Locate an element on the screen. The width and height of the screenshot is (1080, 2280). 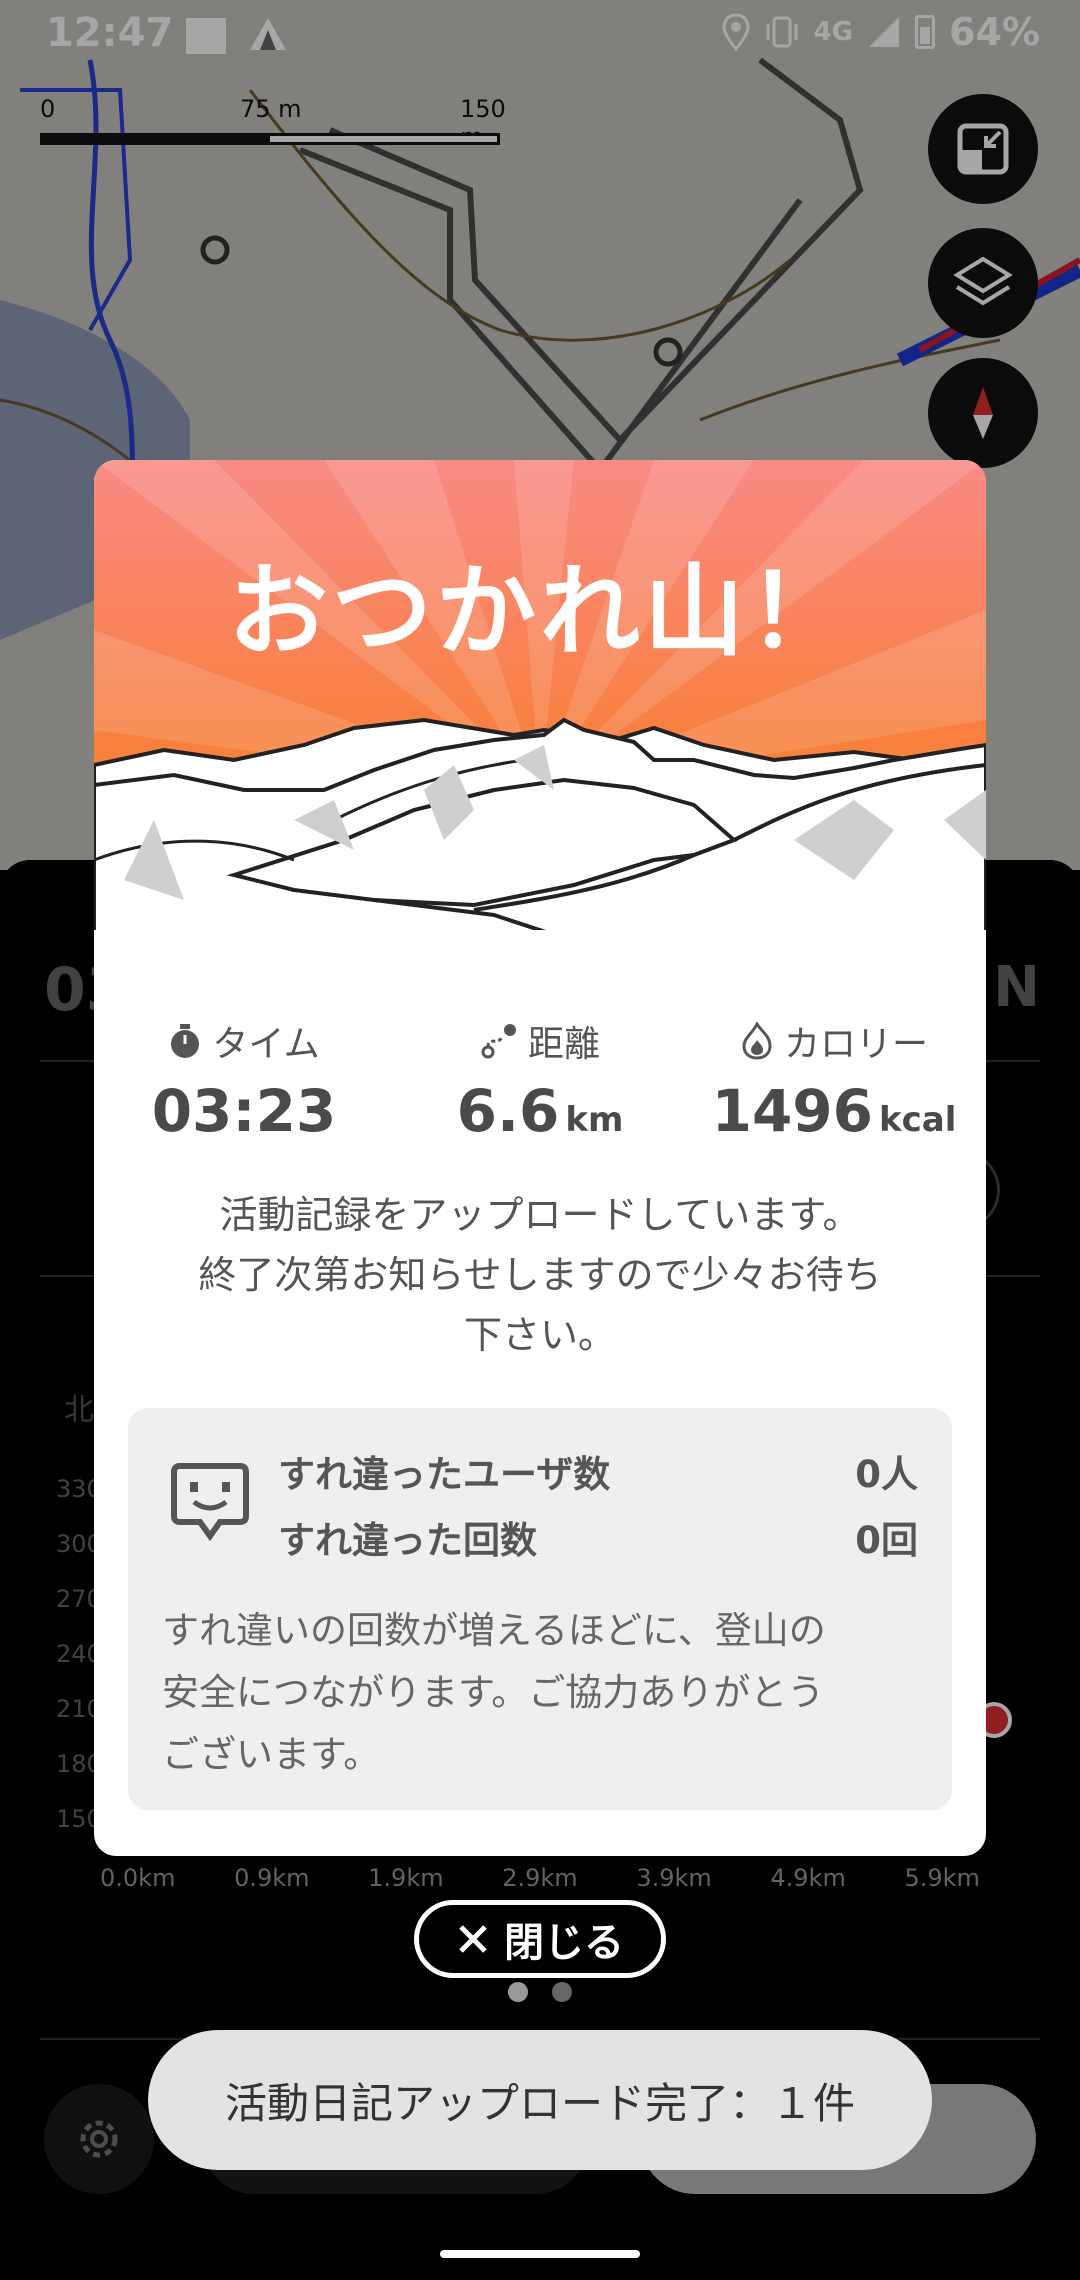
stat-time: タイム 03:23 is located at coordinates (244, 1080).